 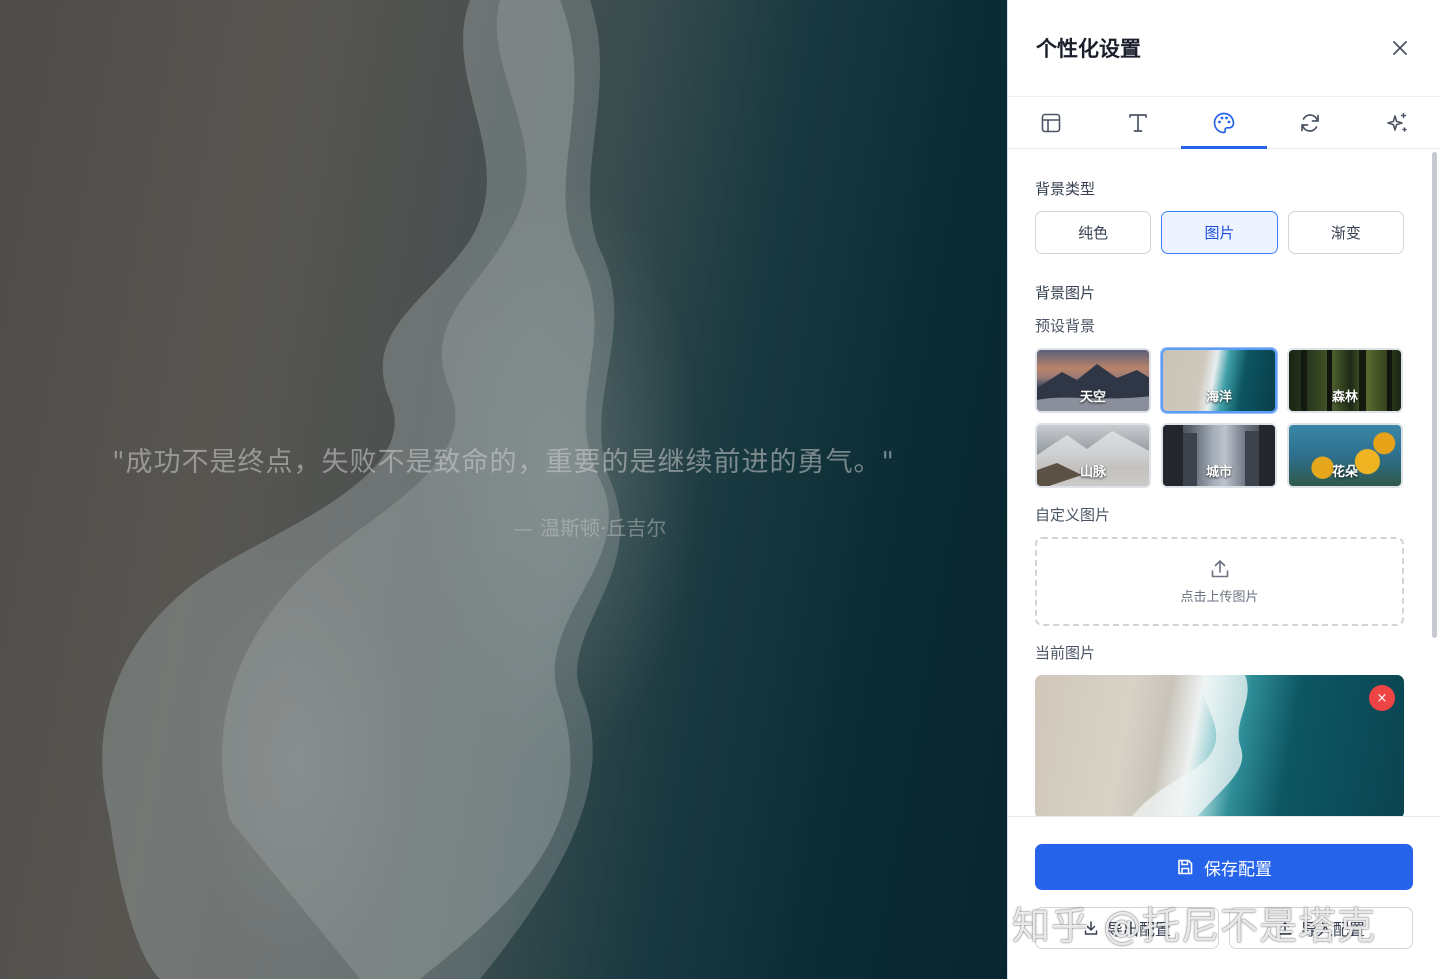 What do you see at coordinates (1219, 418) in the screenshot?
I see `preset-grid: 天空 海洋 森林 山脉 城市 花朵` at bounding box center [1219, 418].